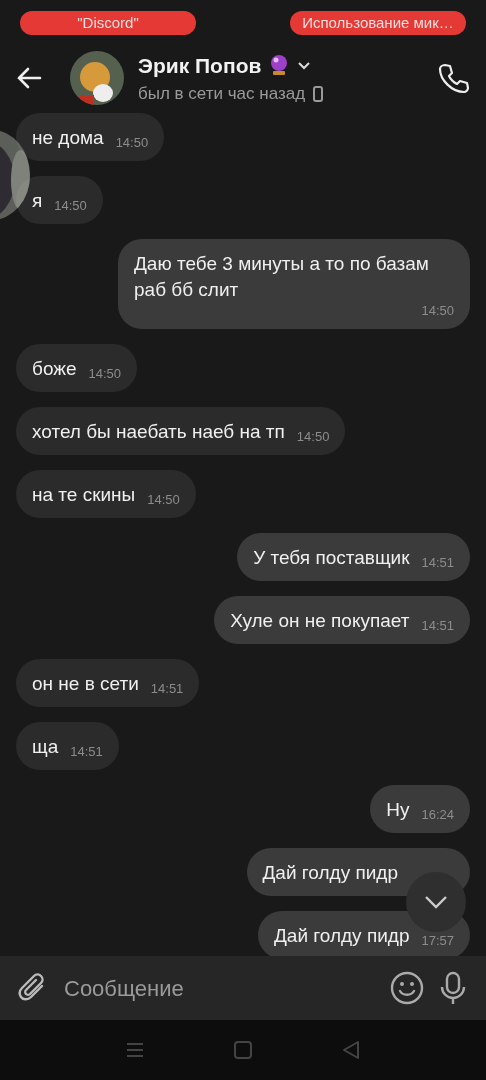 This screenshot has width=486, height=1080. I want to click on outgoing-message: Даю тебе 3 минуты а то по базам раб бб слит 14:50, so click(294, 284).